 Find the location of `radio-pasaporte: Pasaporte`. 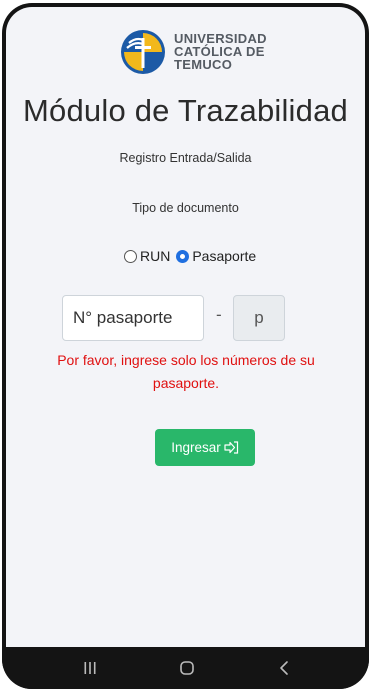

radio-pasaporte: Pasaporte is located at coordinates (219, 256).